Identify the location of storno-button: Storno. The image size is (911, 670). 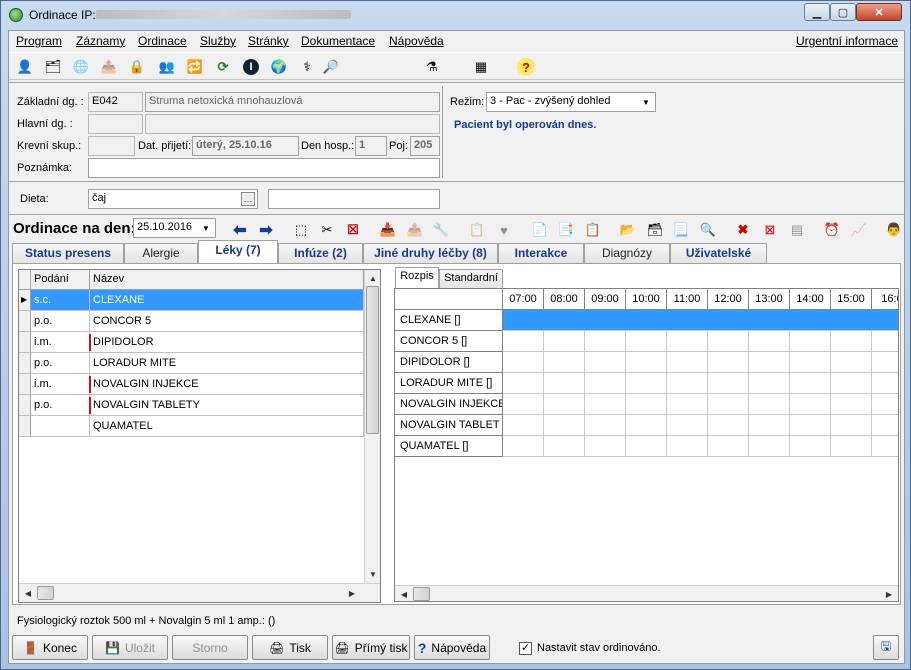
(210, 647).